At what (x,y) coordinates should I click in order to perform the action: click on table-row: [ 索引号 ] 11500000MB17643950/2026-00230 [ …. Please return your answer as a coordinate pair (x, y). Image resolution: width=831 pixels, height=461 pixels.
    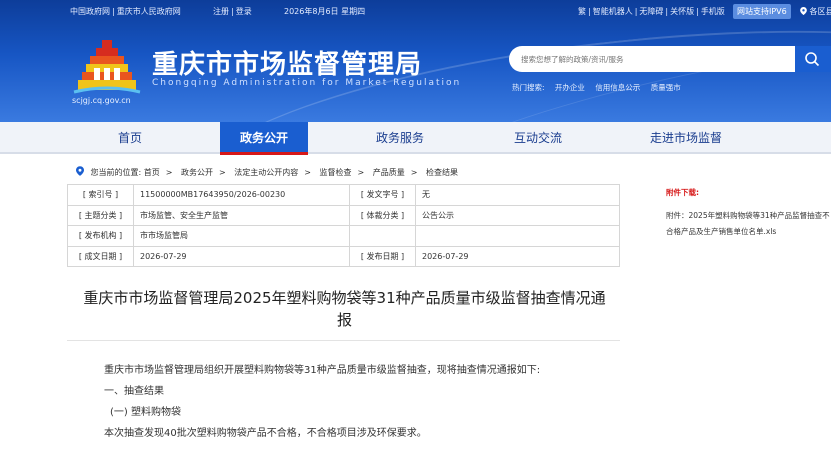
    Looking at the image, I should click on (343, 195).